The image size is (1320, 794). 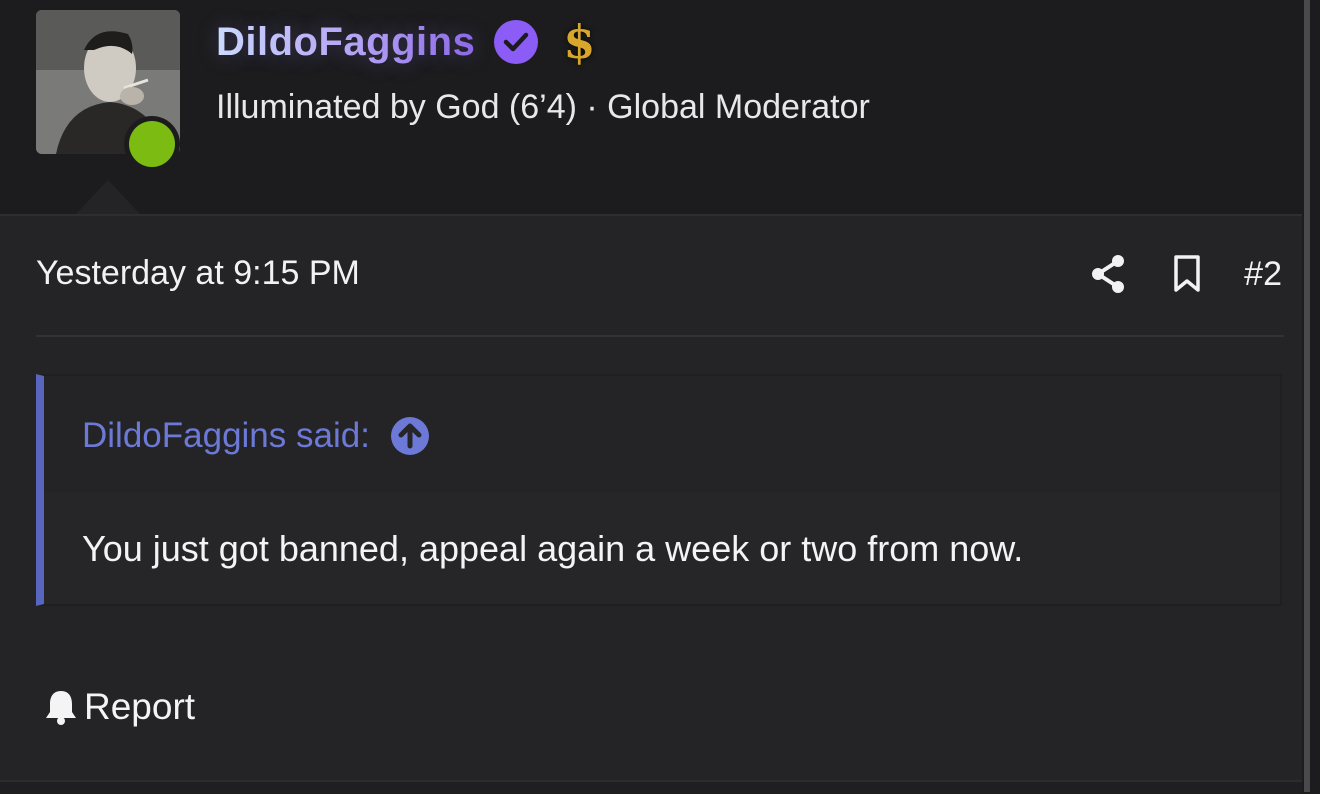 I want to click on share-button, so click(x=1108, y=274).